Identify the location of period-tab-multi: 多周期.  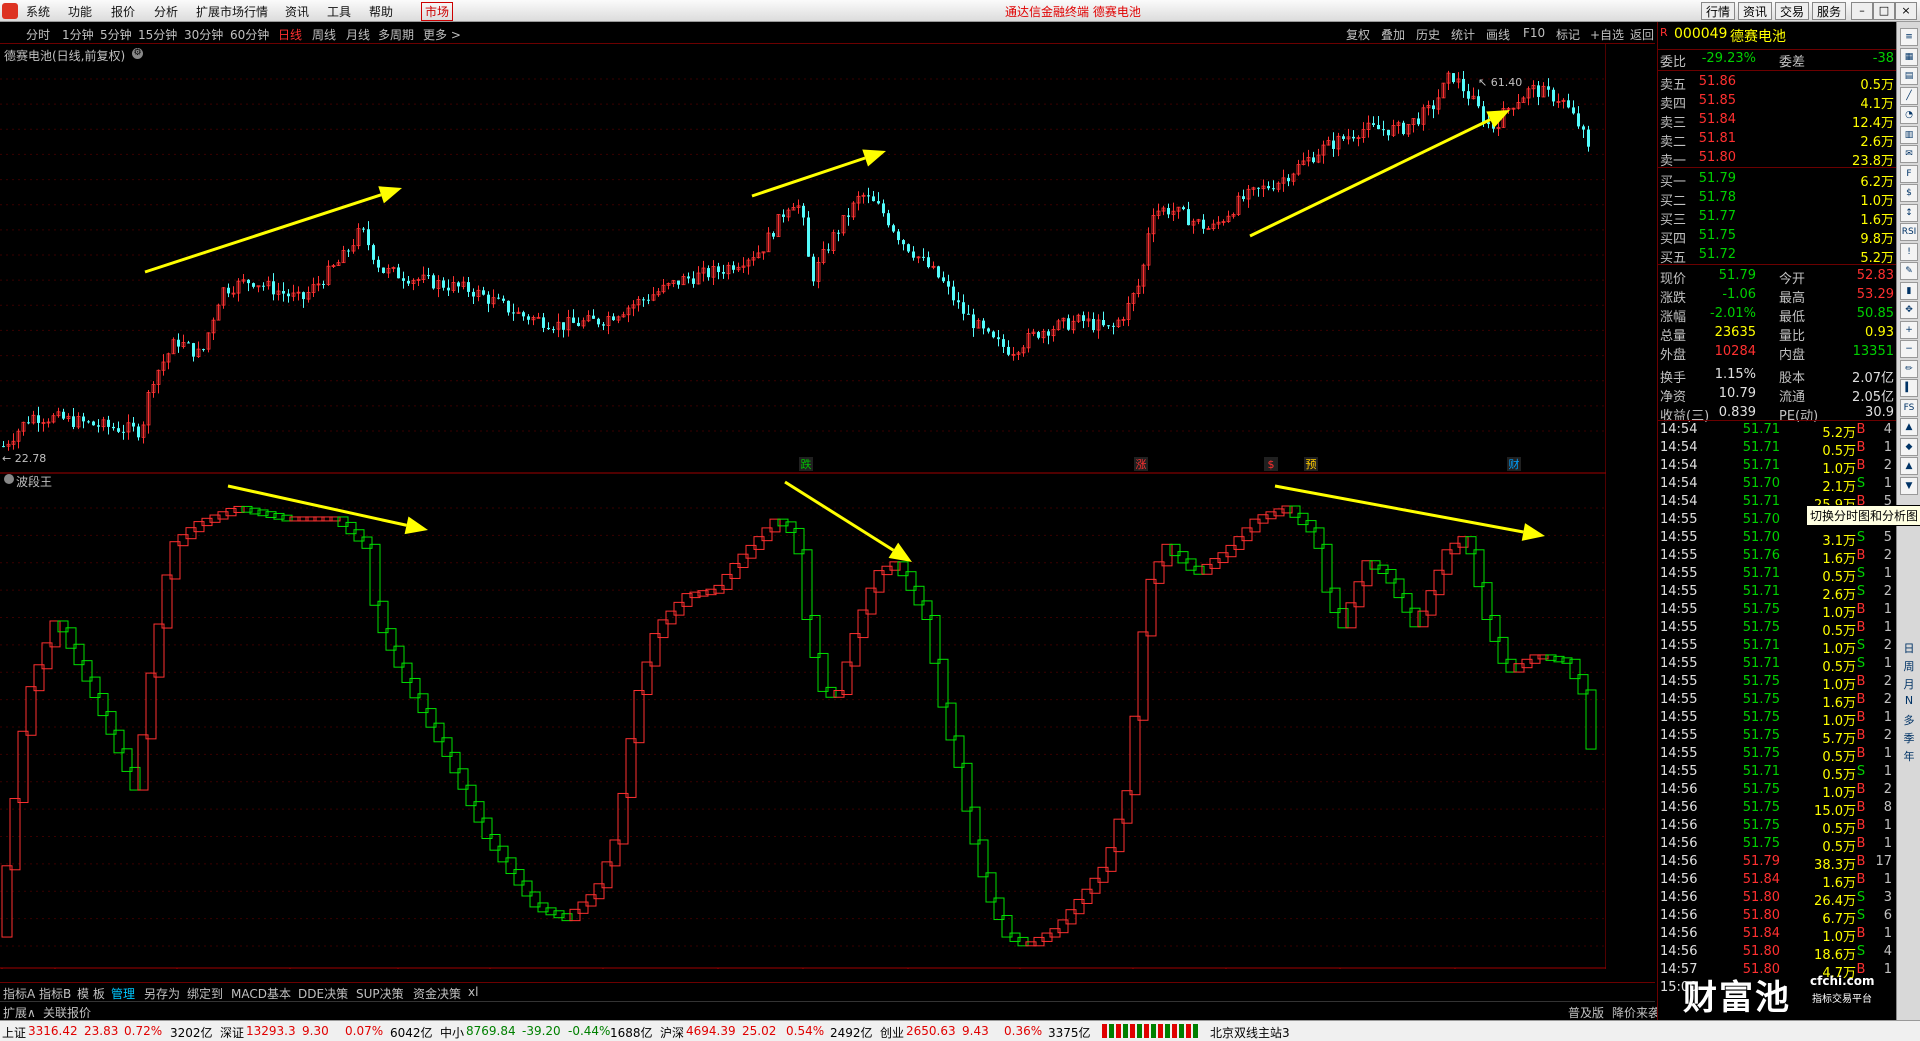
(396, 34).